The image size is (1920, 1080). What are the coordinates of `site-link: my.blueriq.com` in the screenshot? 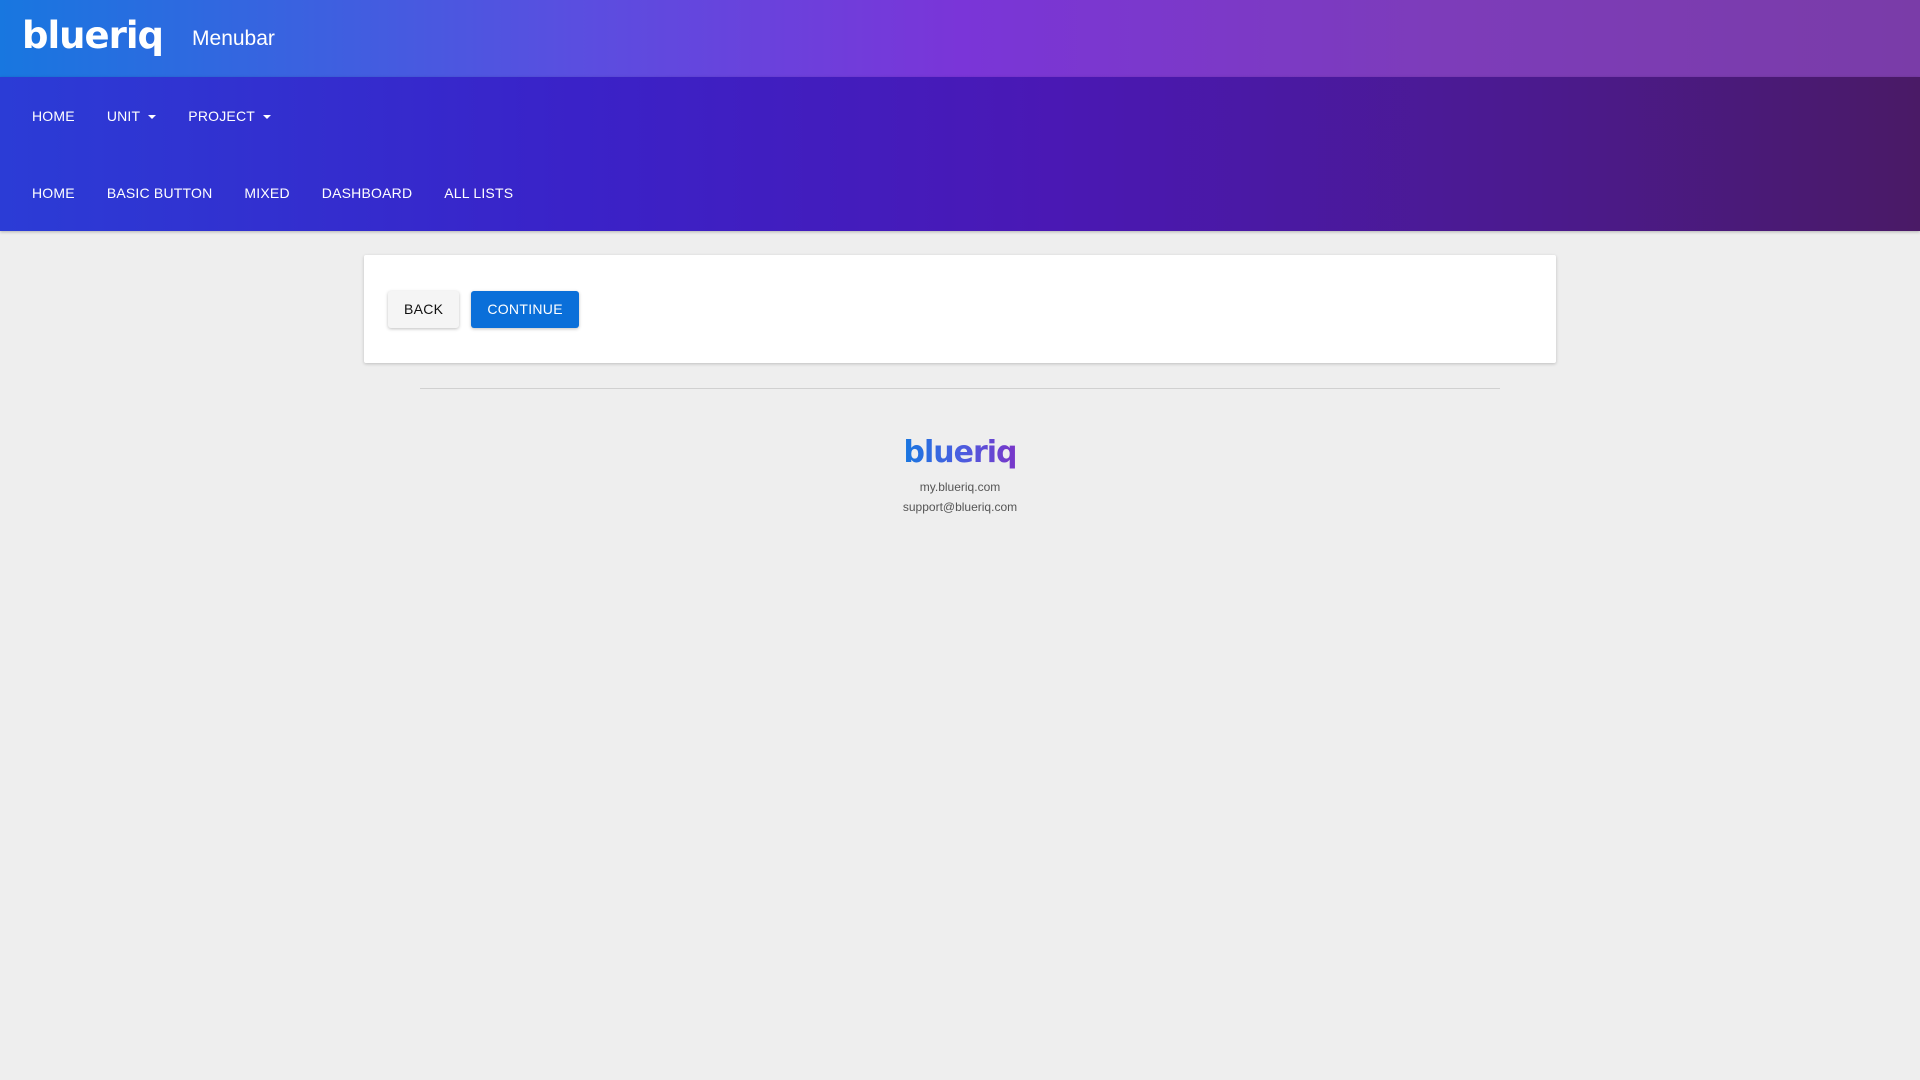 It's located at (960, 487).